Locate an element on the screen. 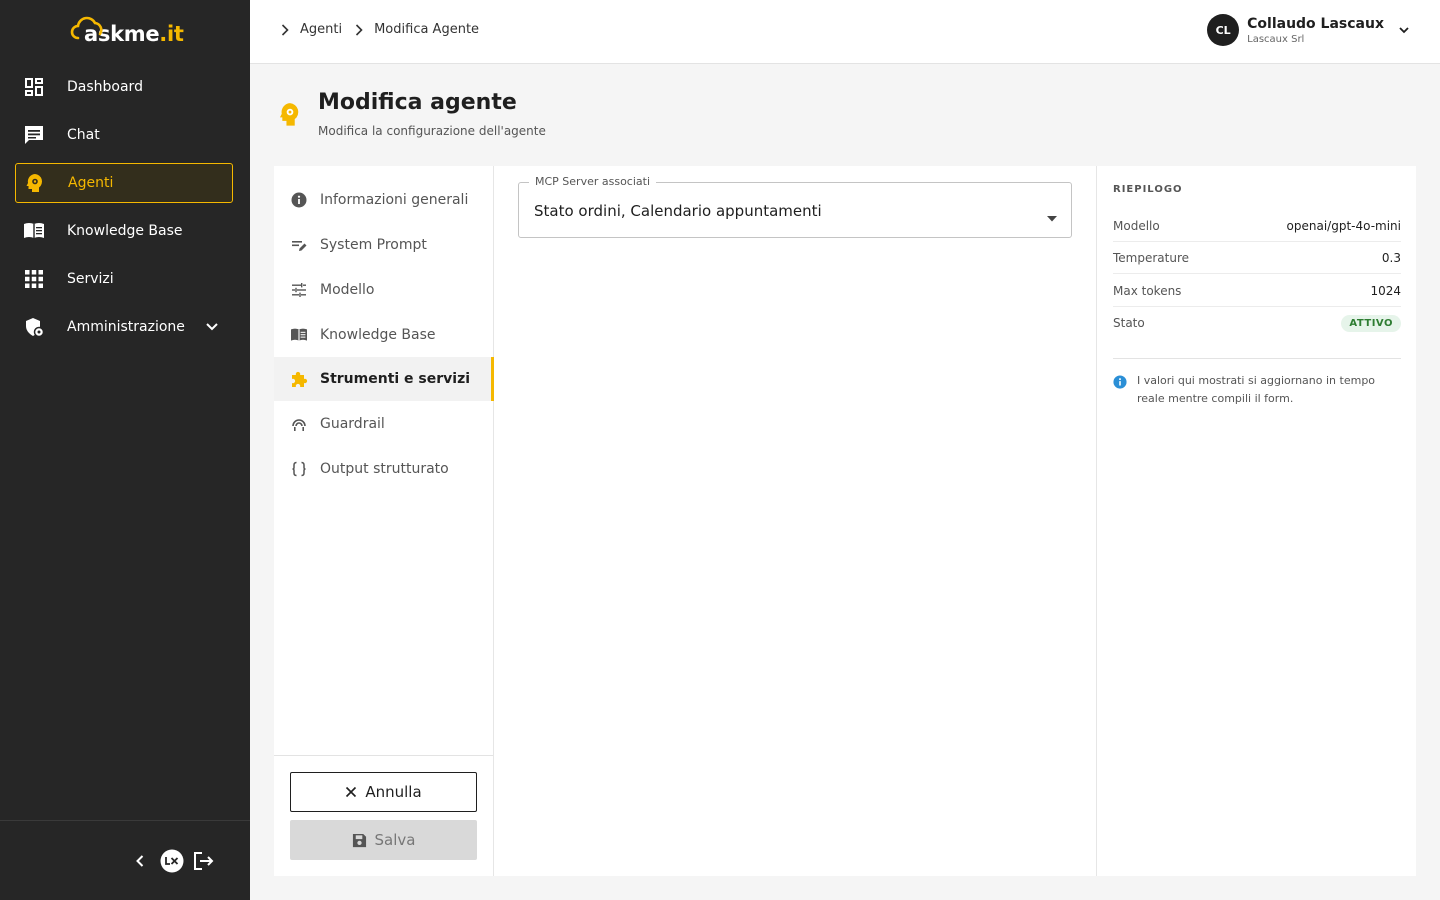  tune-icon is located at coordinates (299, 290).